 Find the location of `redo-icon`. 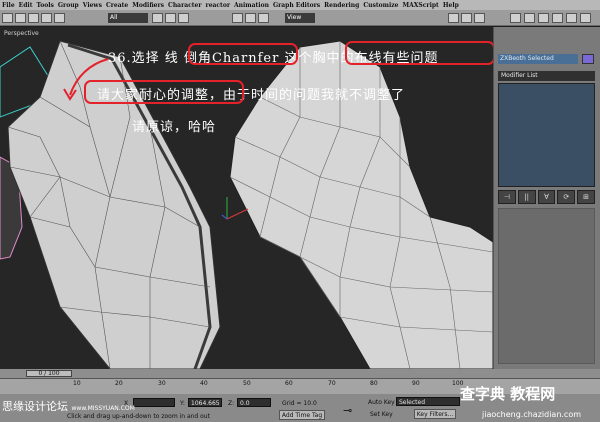

redo-icon is located at coordinates (20, 18).